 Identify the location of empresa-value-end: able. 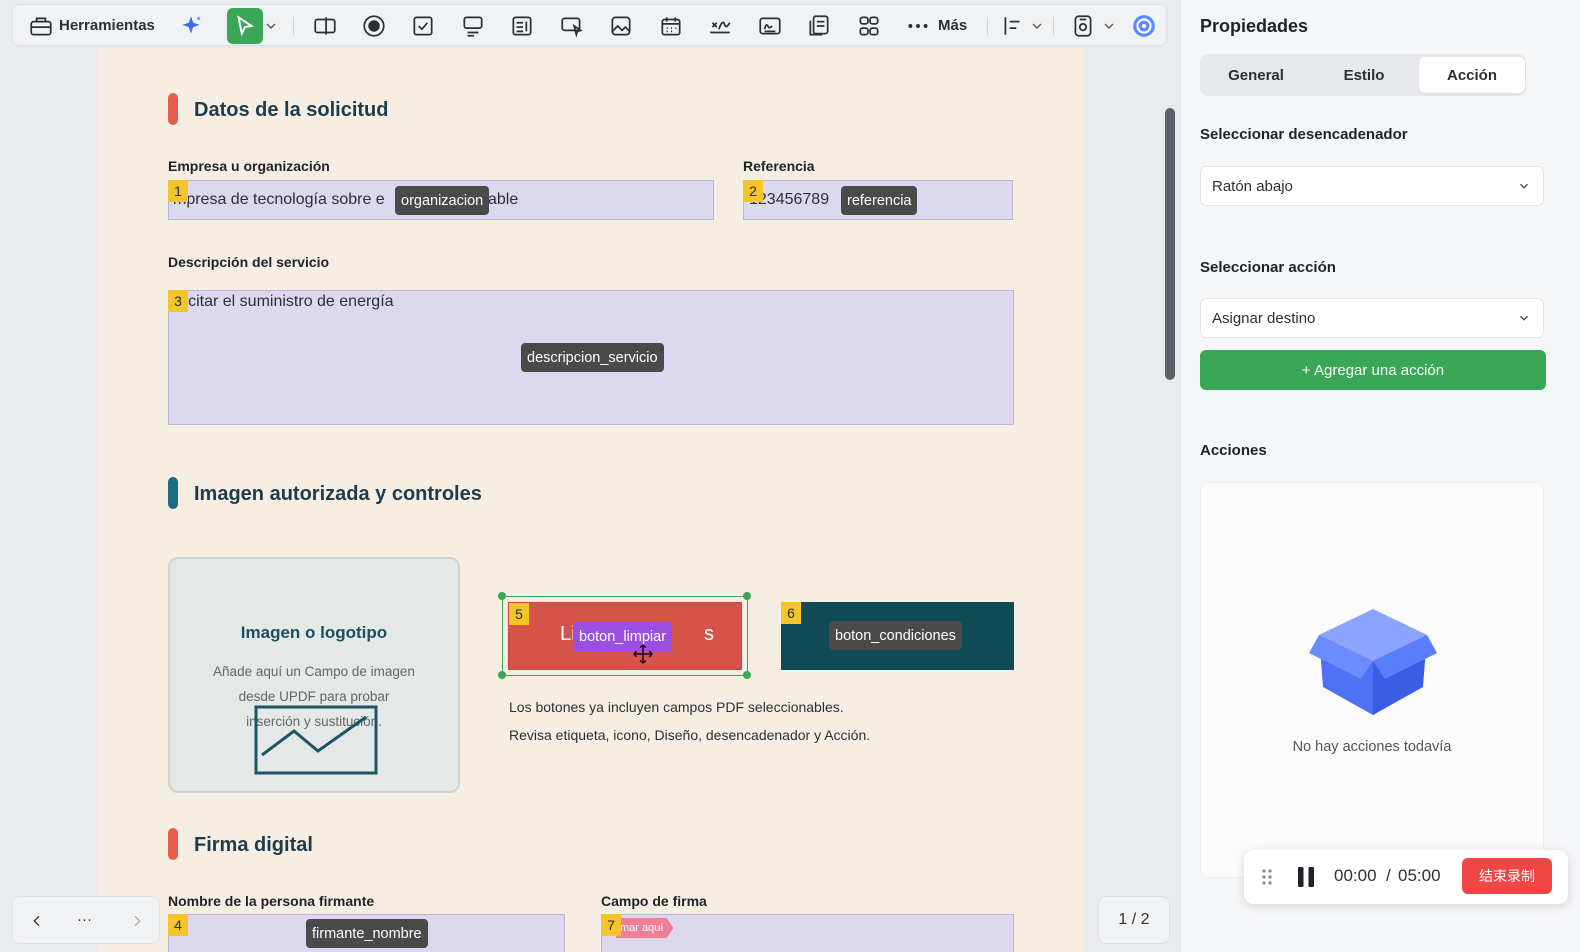
(503, 199).